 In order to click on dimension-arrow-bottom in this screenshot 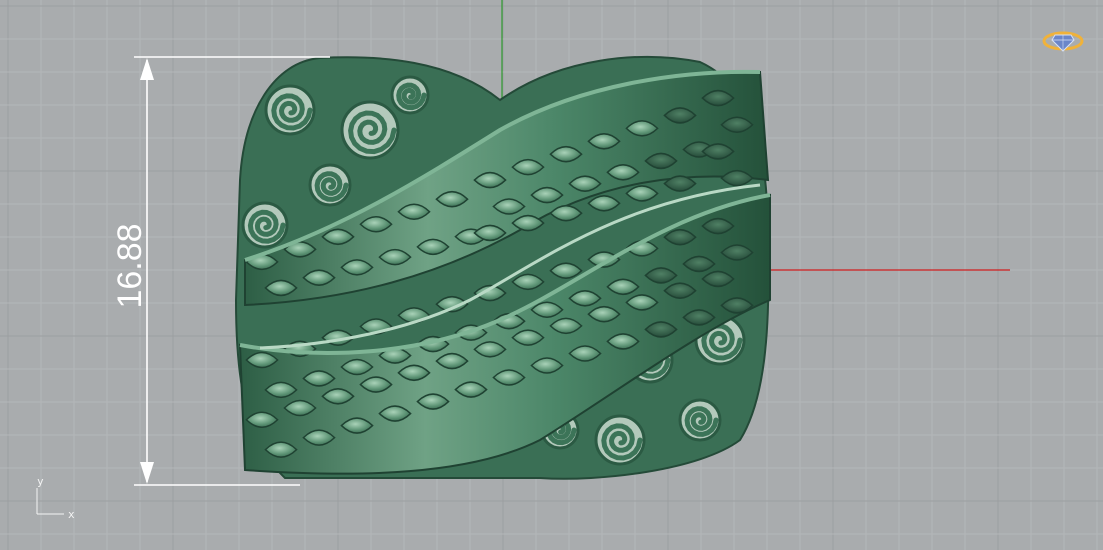, I will do `click(147, 473)`.